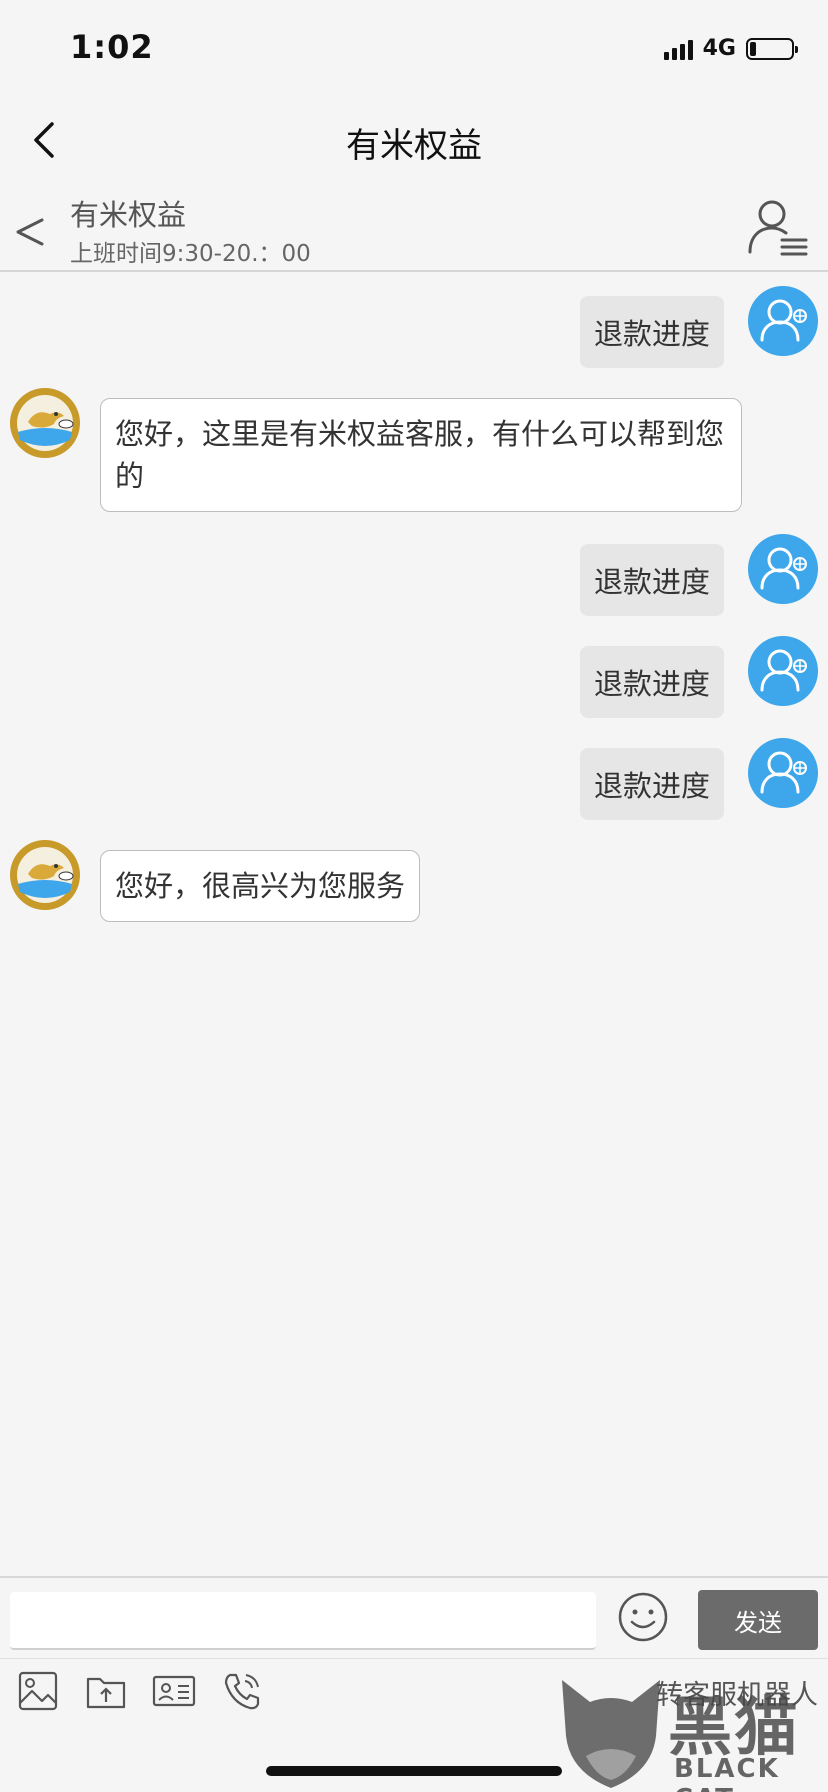 Image resolution: width=828 pixels, height=1792 pixels. I want to click on home-indicator, so click(414, 1771).